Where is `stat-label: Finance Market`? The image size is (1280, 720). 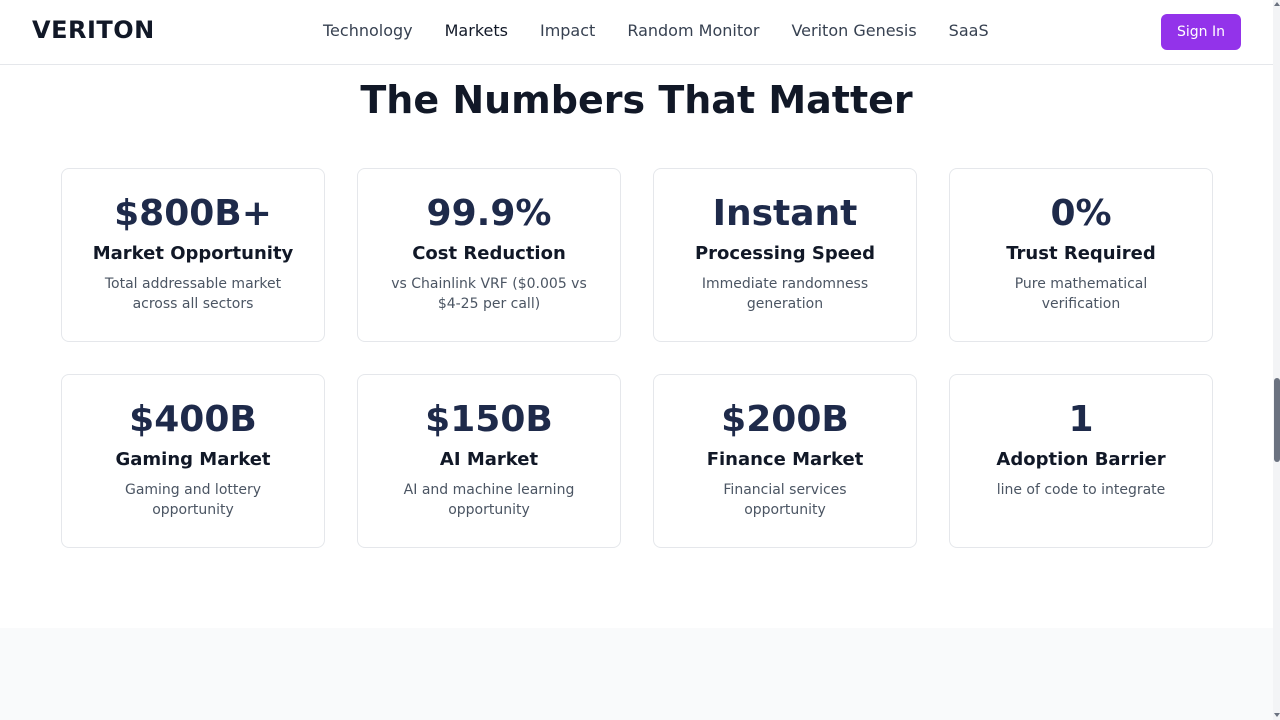 stat-label: Finance Market is located at coordinates (785, 459).